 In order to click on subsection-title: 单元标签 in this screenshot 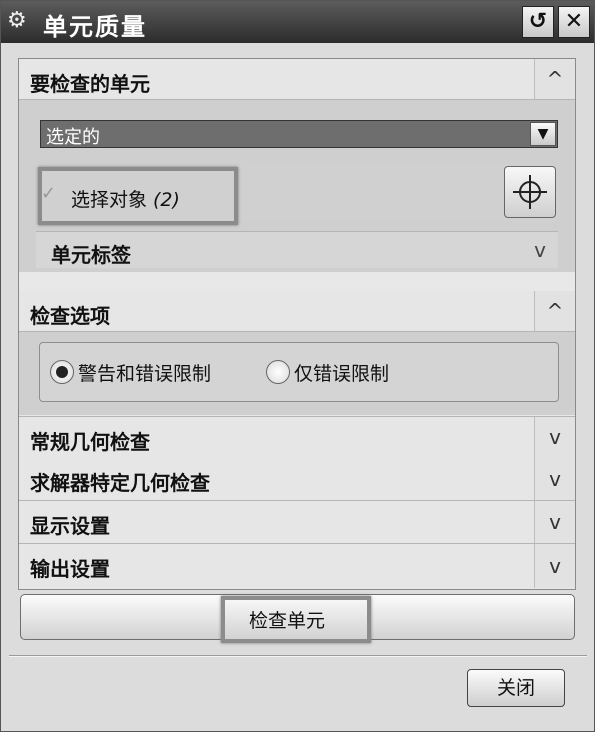, I will do `click(91, 255)`.